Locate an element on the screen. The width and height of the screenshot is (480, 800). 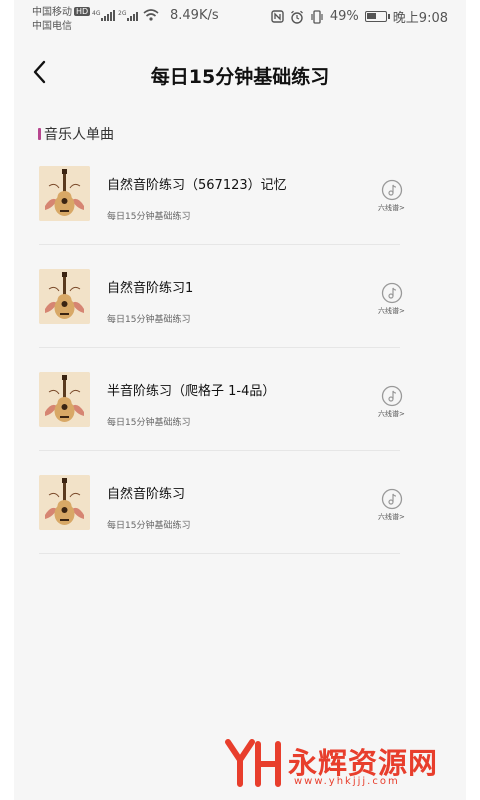
header: 每日15分钟基础练习 is located at coordinates (240, 74).